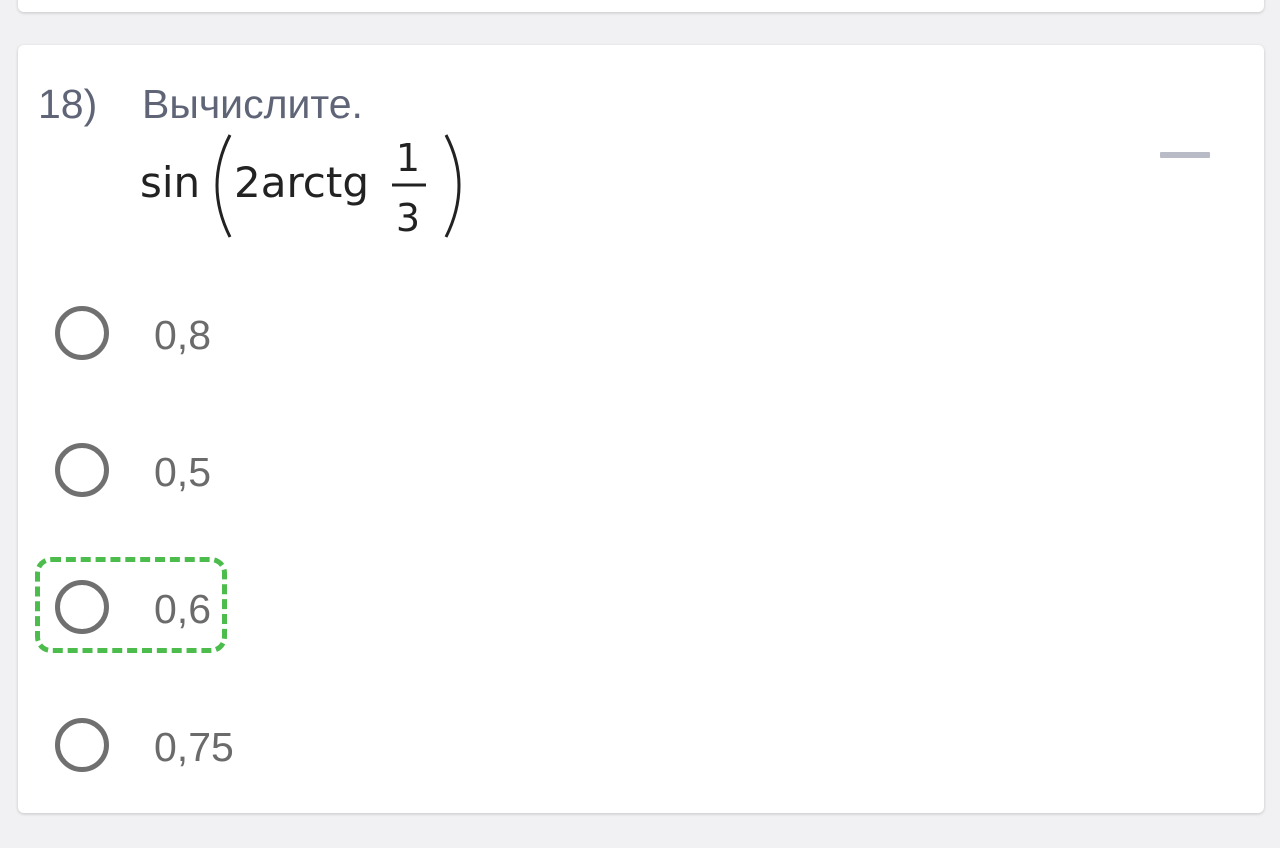  What do you see at coordinates (641, 6) in the screenshot?
I see `previous-question-card` at bounding box center [641, 6].